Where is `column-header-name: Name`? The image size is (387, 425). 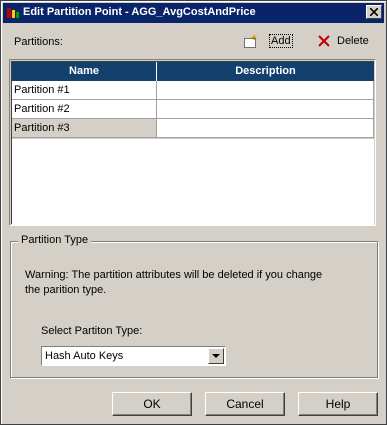
column-header-name: Name is located at coordinates (84, 71).